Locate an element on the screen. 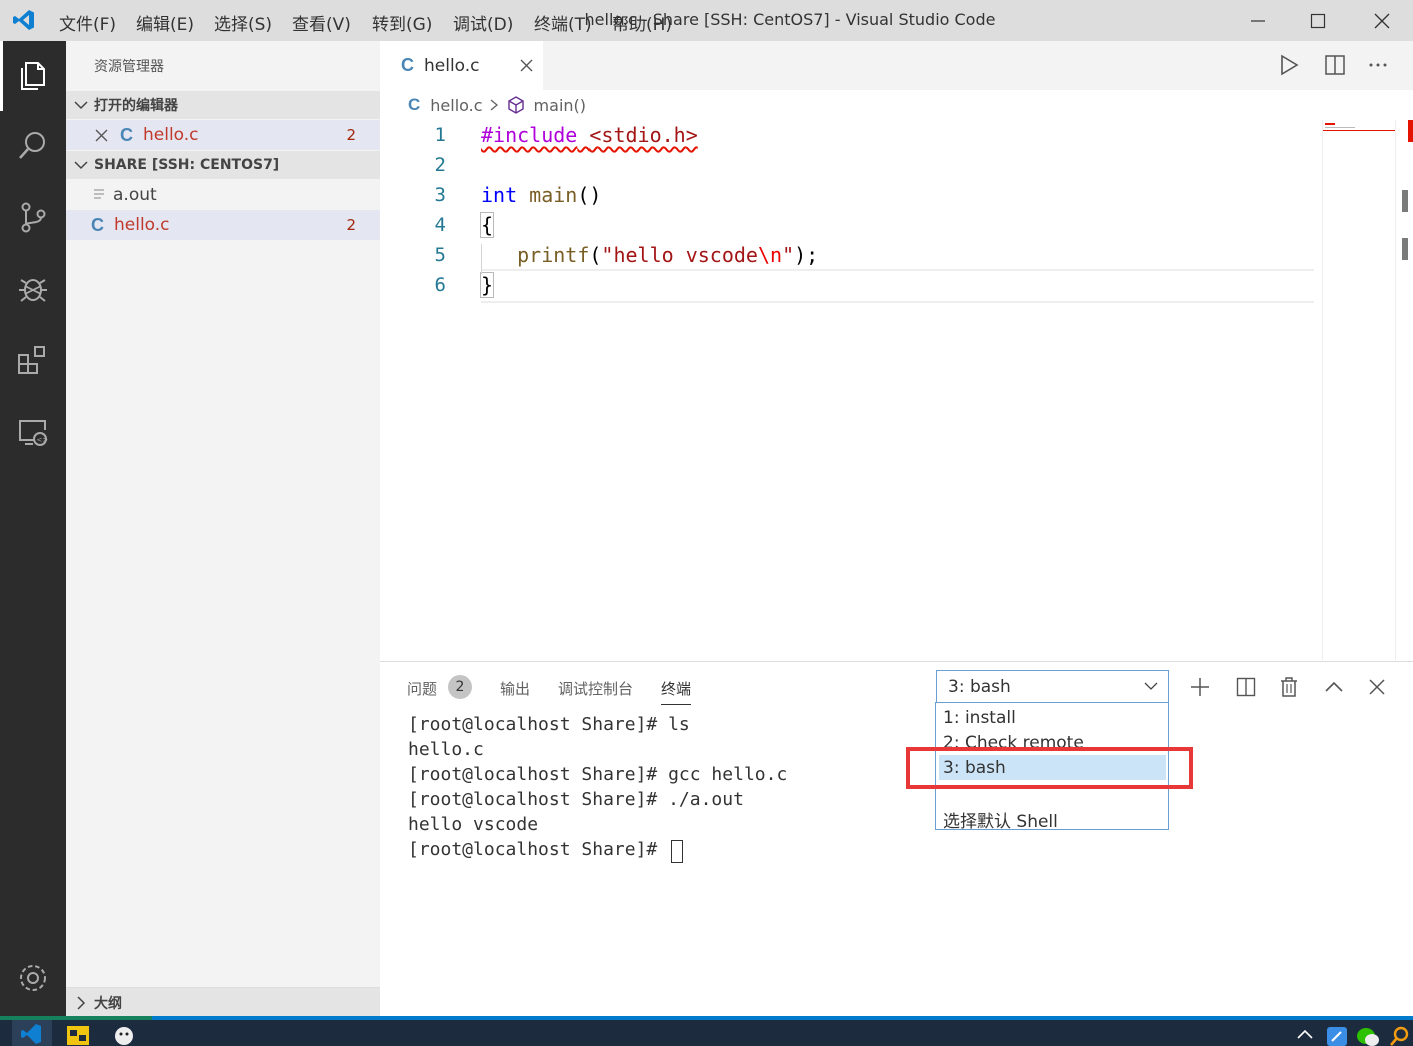 The image size is (1413, 1046). close-window-button is located at coordinates (1382, 20).